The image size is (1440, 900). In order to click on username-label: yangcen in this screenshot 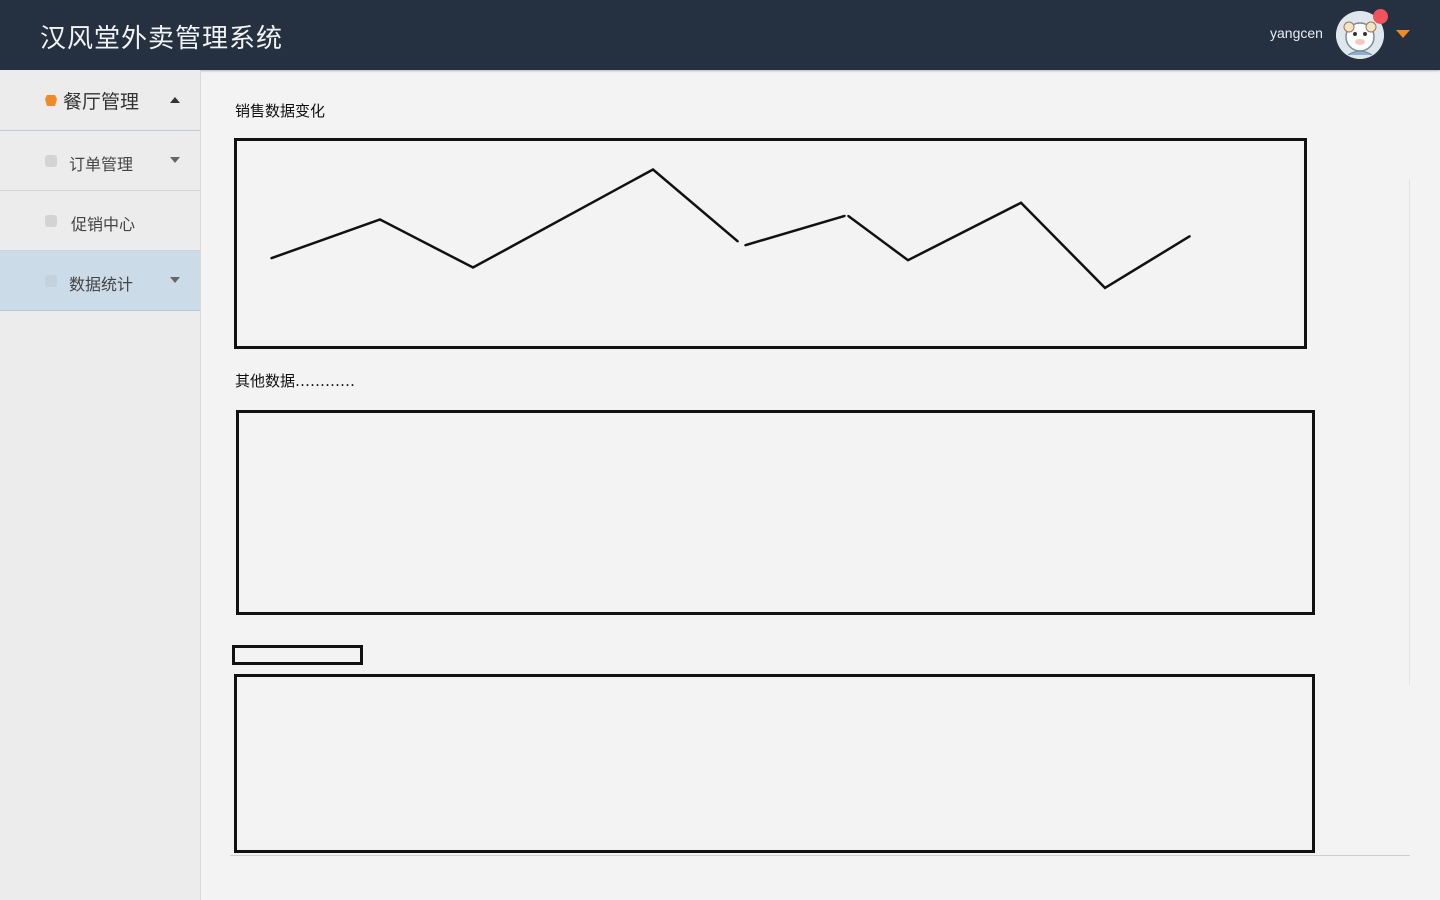, I will do `click(1296, 33)`.